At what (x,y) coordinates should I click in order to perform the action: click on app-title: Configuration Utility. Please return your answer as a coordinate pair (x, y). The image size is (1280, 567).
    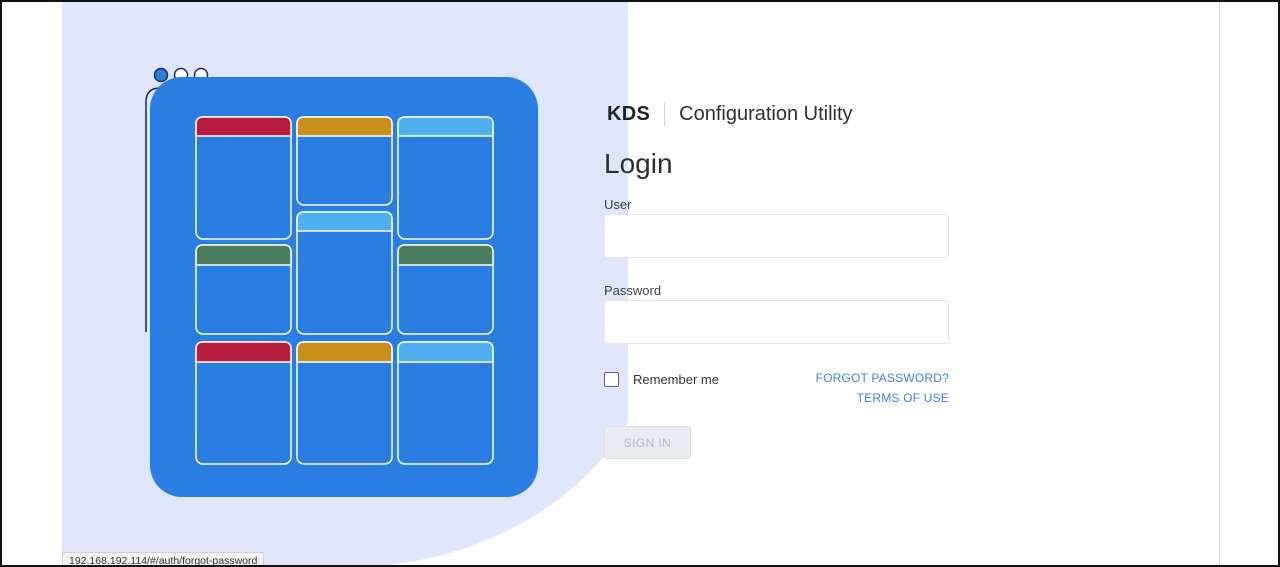
    Looking at the image, I should click on (766, 113).